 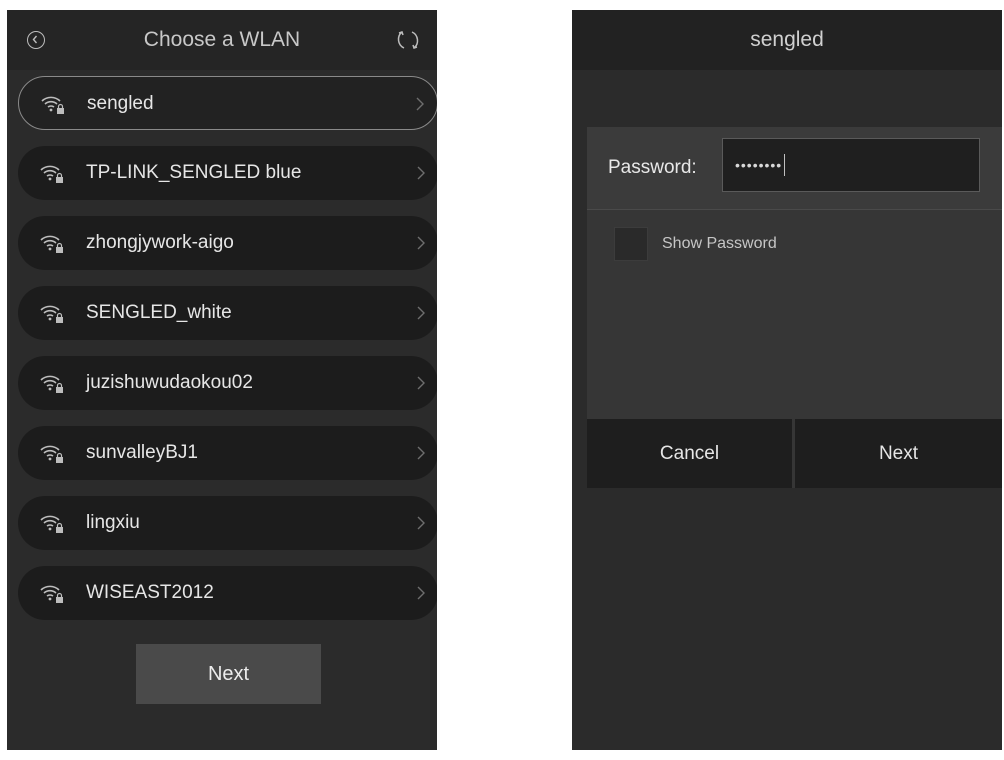 I want to click on wlan-name: zhongjywork-aigo, so click(x=160, y=242).